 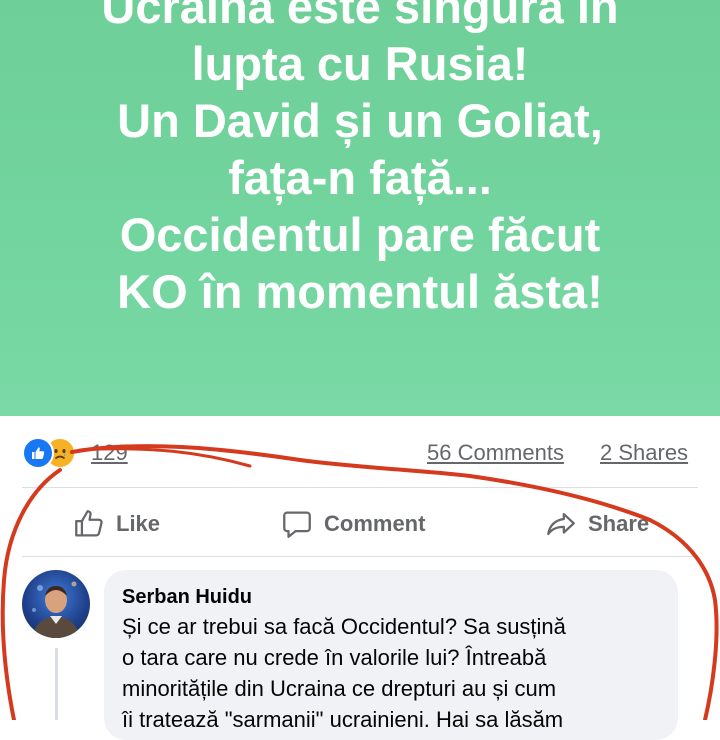 What do you see at coordinates (375, 523) in the screenshot?
I see `comment-button-label: Comment` at bounding box center [375, 523].